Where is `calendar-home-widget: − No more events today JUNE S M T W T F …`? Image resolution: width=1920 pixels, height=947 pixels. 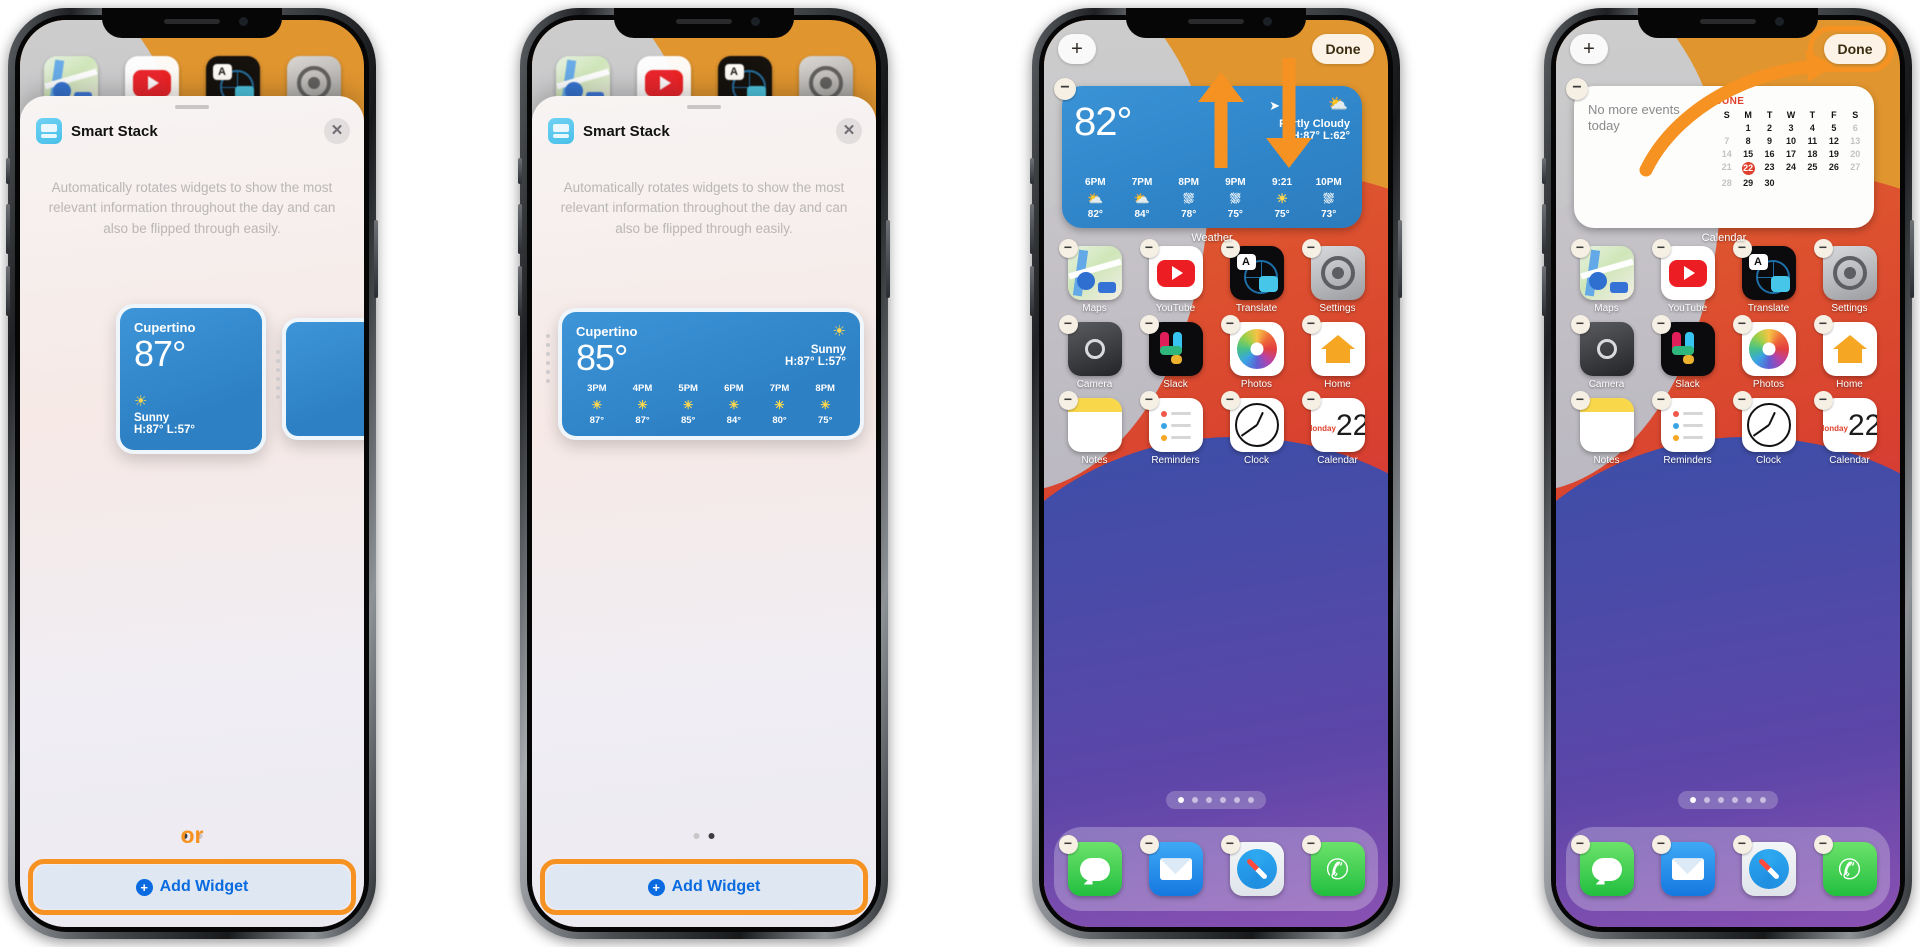 calendar-home-widget: − No more events today JUNE S M T W T F … is located at coordinates (1720, 161).